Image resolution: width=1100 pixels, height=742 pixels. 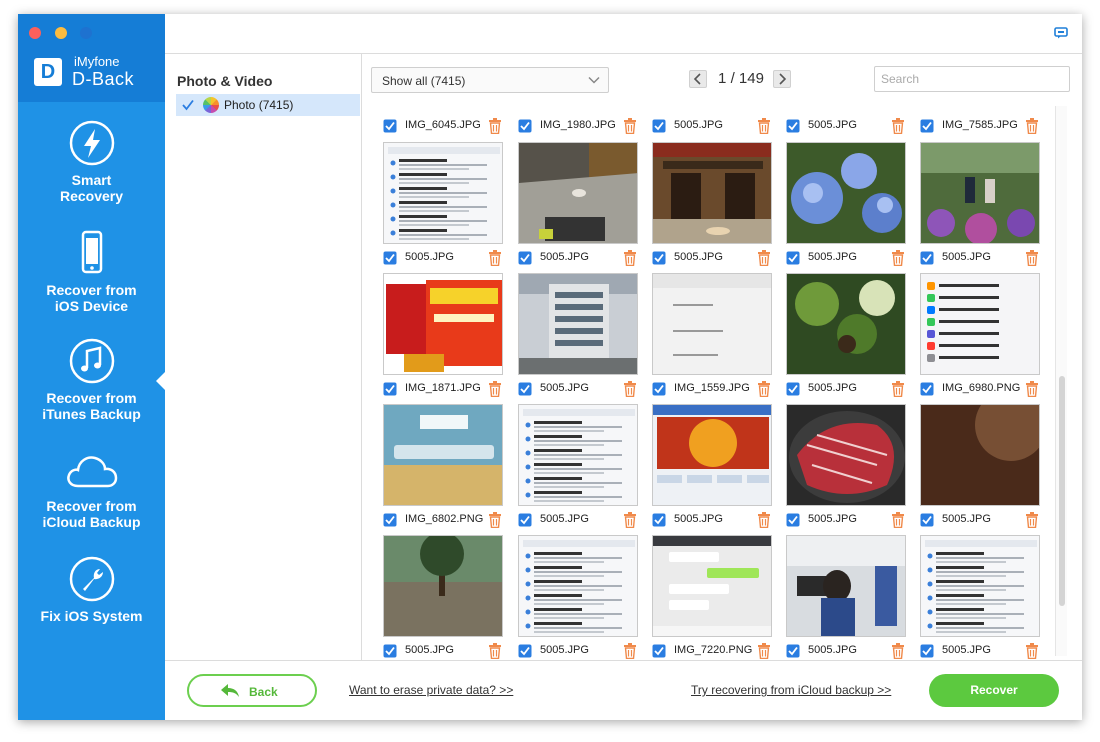 I want to click on scrollbar-thumb, so click(x=1062, y=491).